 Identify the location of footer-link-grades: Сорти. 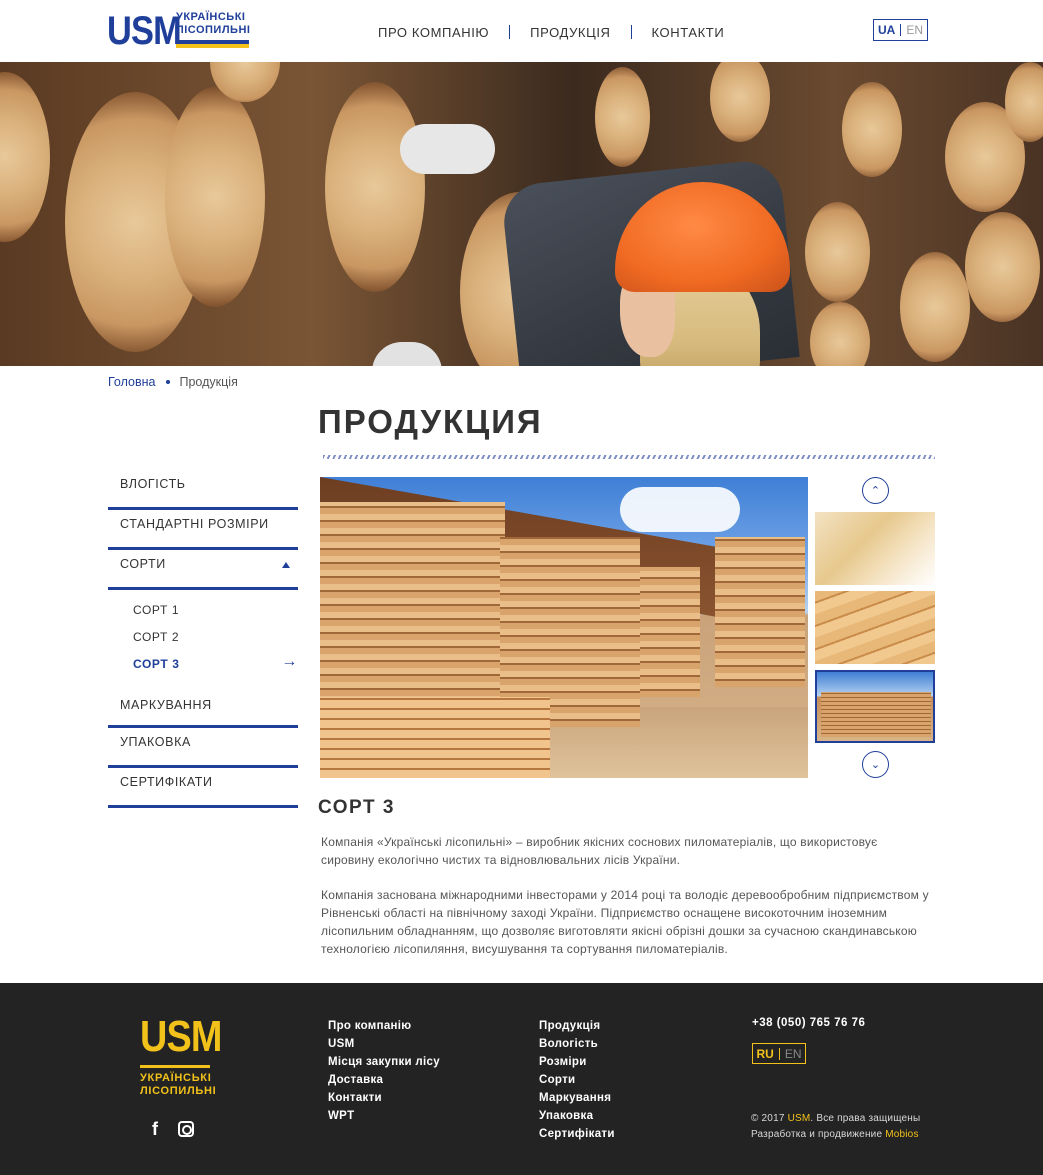
(577, 1080).